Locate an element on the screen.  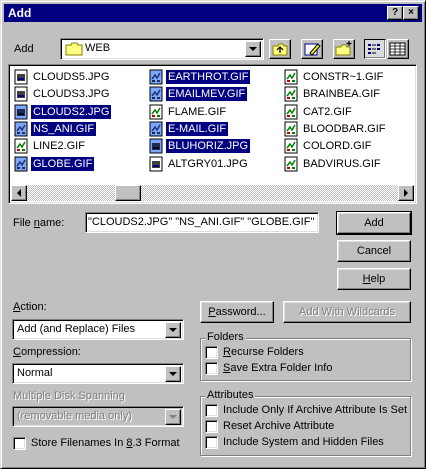
file-name: CONSTR~1.GIF is located at coordinates (343, 77).